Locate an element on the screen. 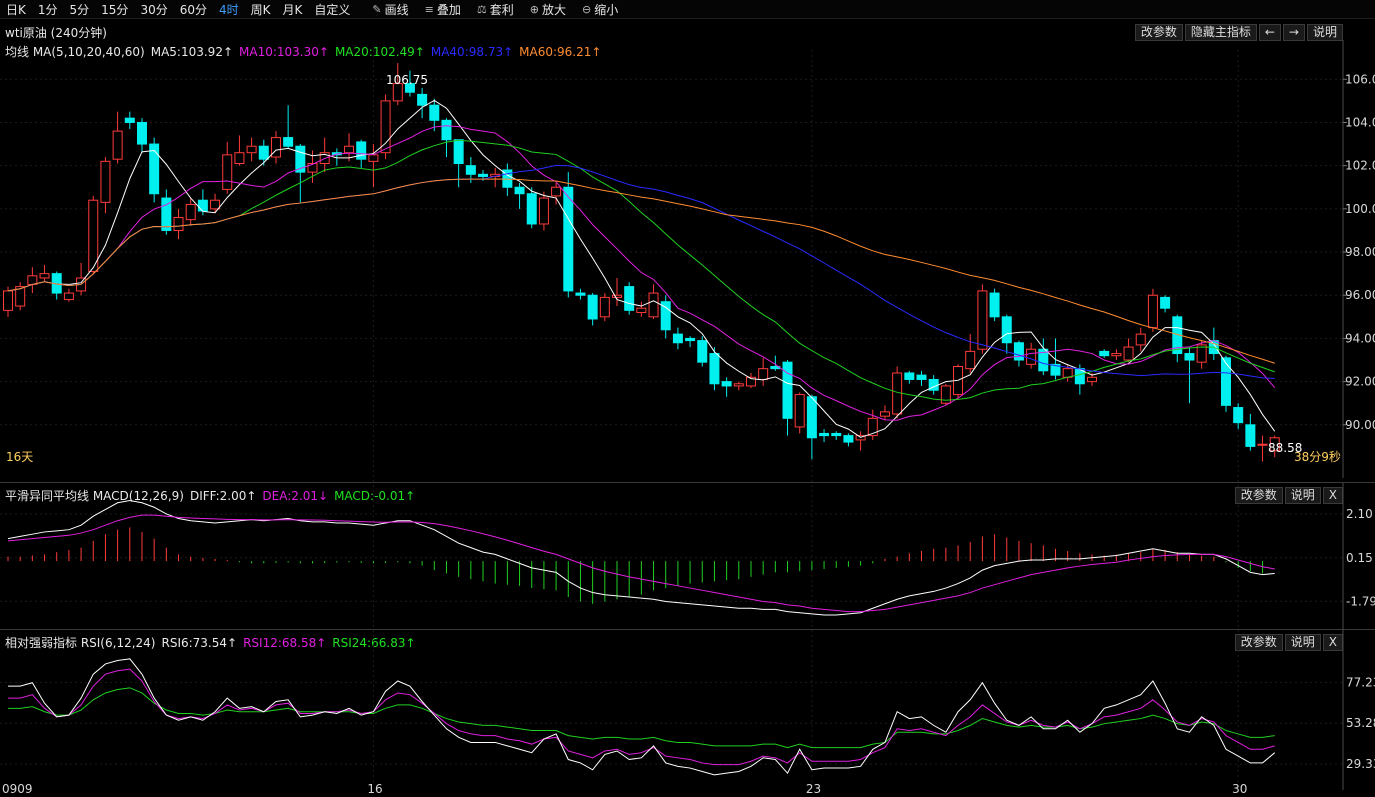 The image size is (1375, 797). tool-button-3: ⊕ 放大 is located at coordinates (548, 9).